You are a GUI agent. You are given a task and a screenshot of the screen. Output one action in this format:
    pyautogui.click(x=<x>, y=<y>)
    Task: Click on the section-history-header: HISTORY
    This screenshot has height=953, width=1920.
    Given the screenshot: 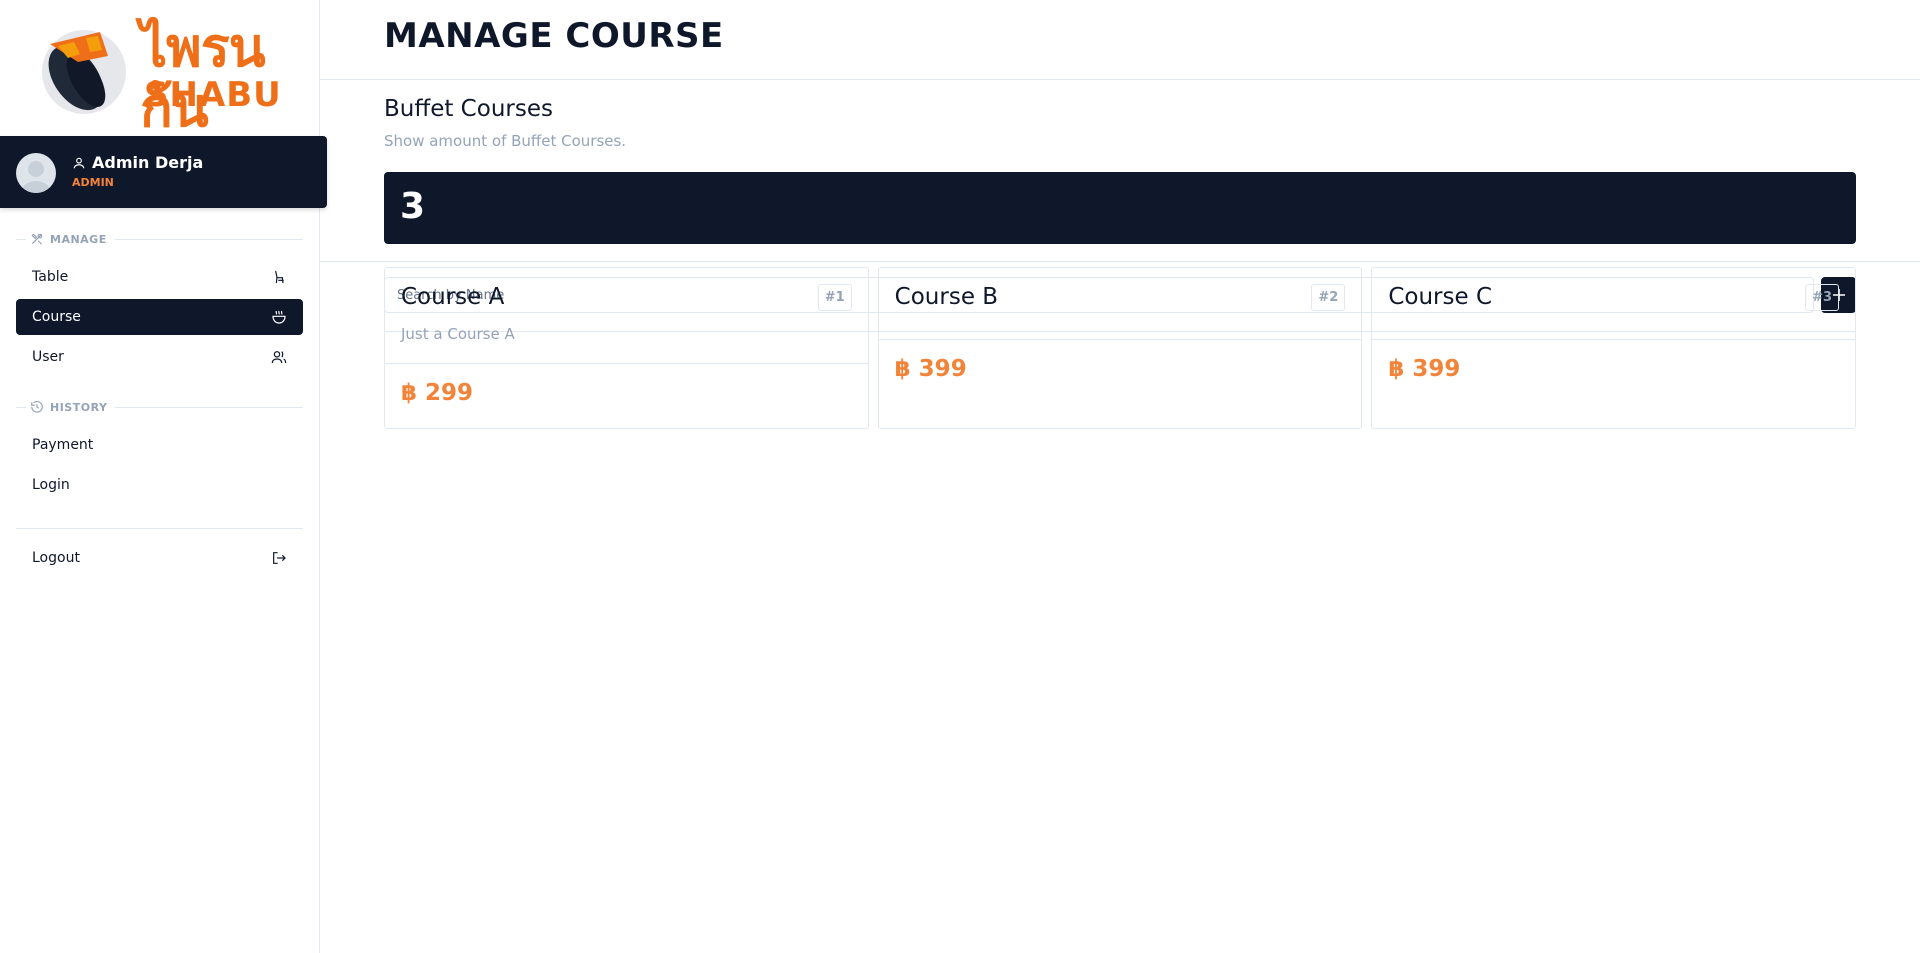 What is the action you would take?
    pyautogui.click(x=159, y=407)
    